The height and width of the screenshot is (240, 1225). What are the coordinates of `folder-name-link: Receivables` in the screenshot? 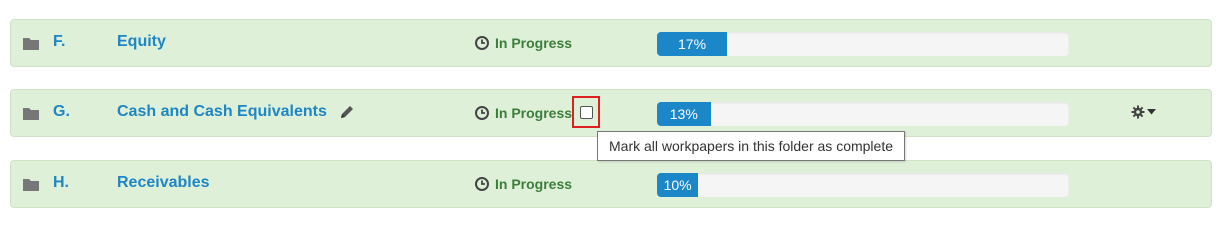 It's located at (163, 183).